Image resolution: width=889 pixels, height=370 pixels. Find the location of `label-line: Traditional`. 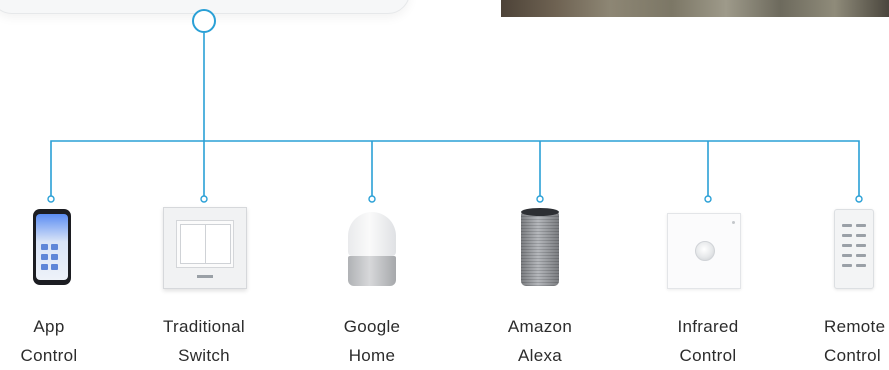

label-line: Traditional is located at coordinates (204, 326).